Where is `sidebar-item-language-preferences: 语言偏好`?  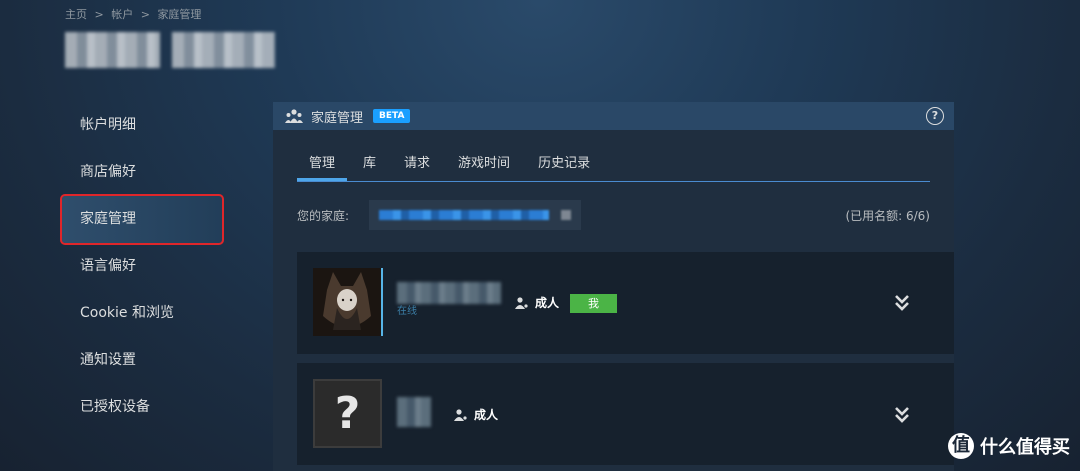
sidebar-item-language-preferences: 语言偏好 is located at coordinates (142, 266).